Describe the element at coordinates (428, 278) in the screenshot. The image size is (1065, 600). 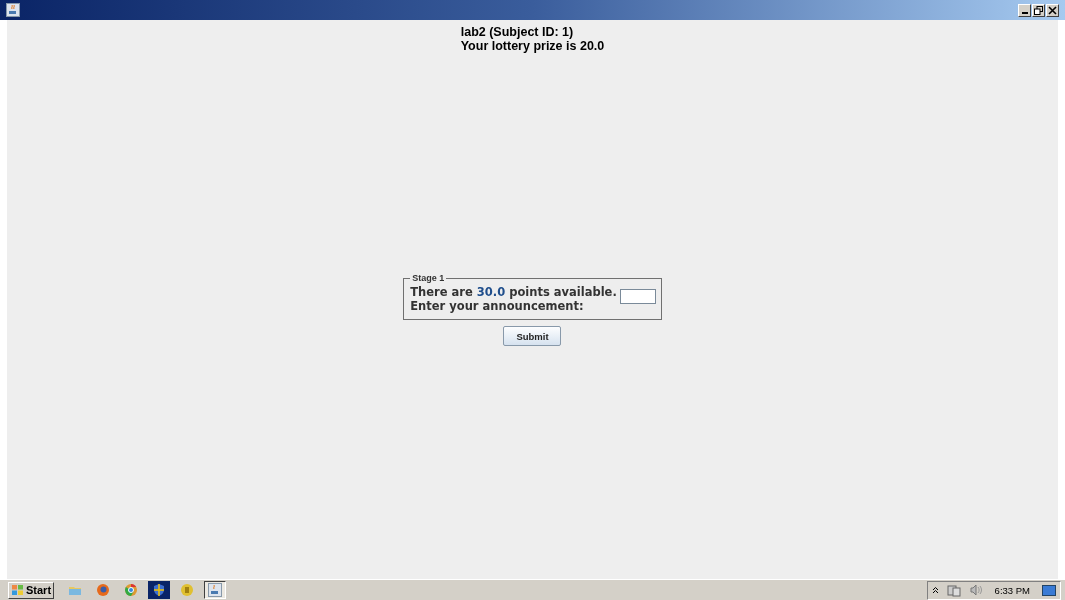
I see `stage-legend: Stage 1` at that location.